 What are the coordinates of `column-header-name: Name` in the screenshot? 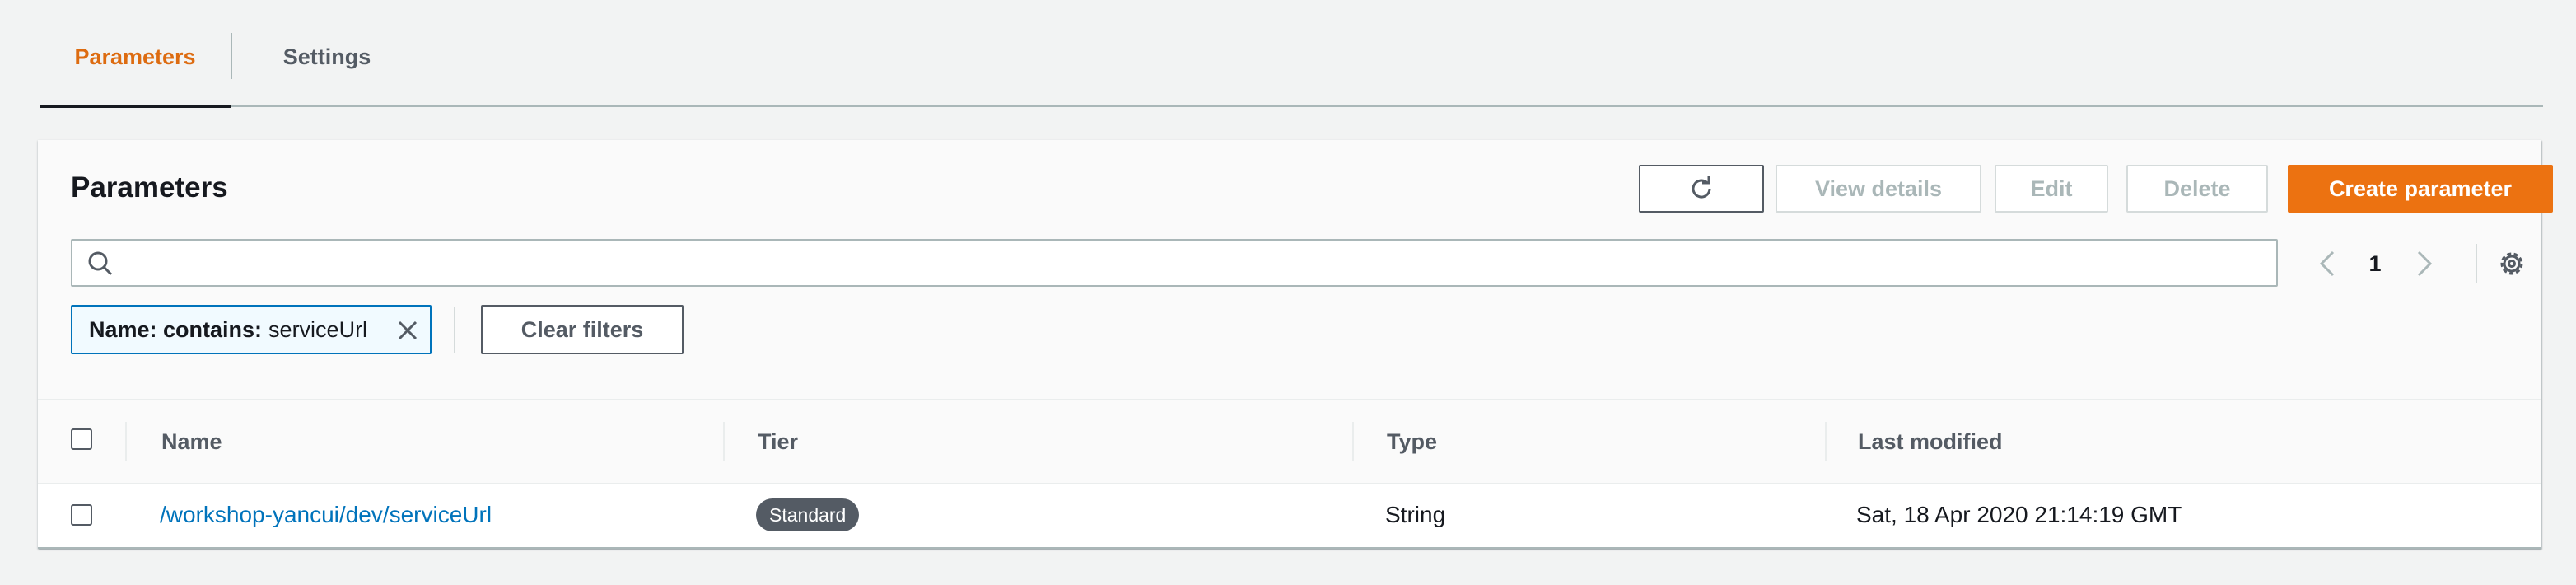 It's located at (191, 441).